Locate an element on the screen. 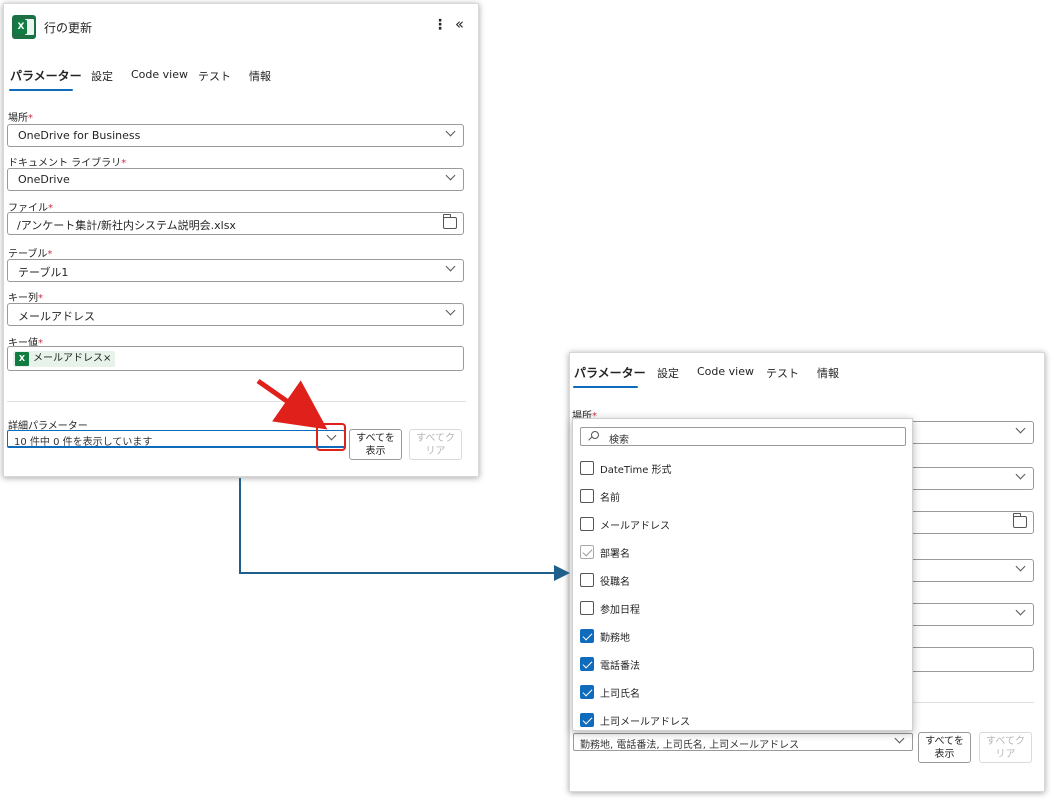 The width and height of the screenshot is (1053, 803). annotation-overlay is located at coordinates (404, 479).